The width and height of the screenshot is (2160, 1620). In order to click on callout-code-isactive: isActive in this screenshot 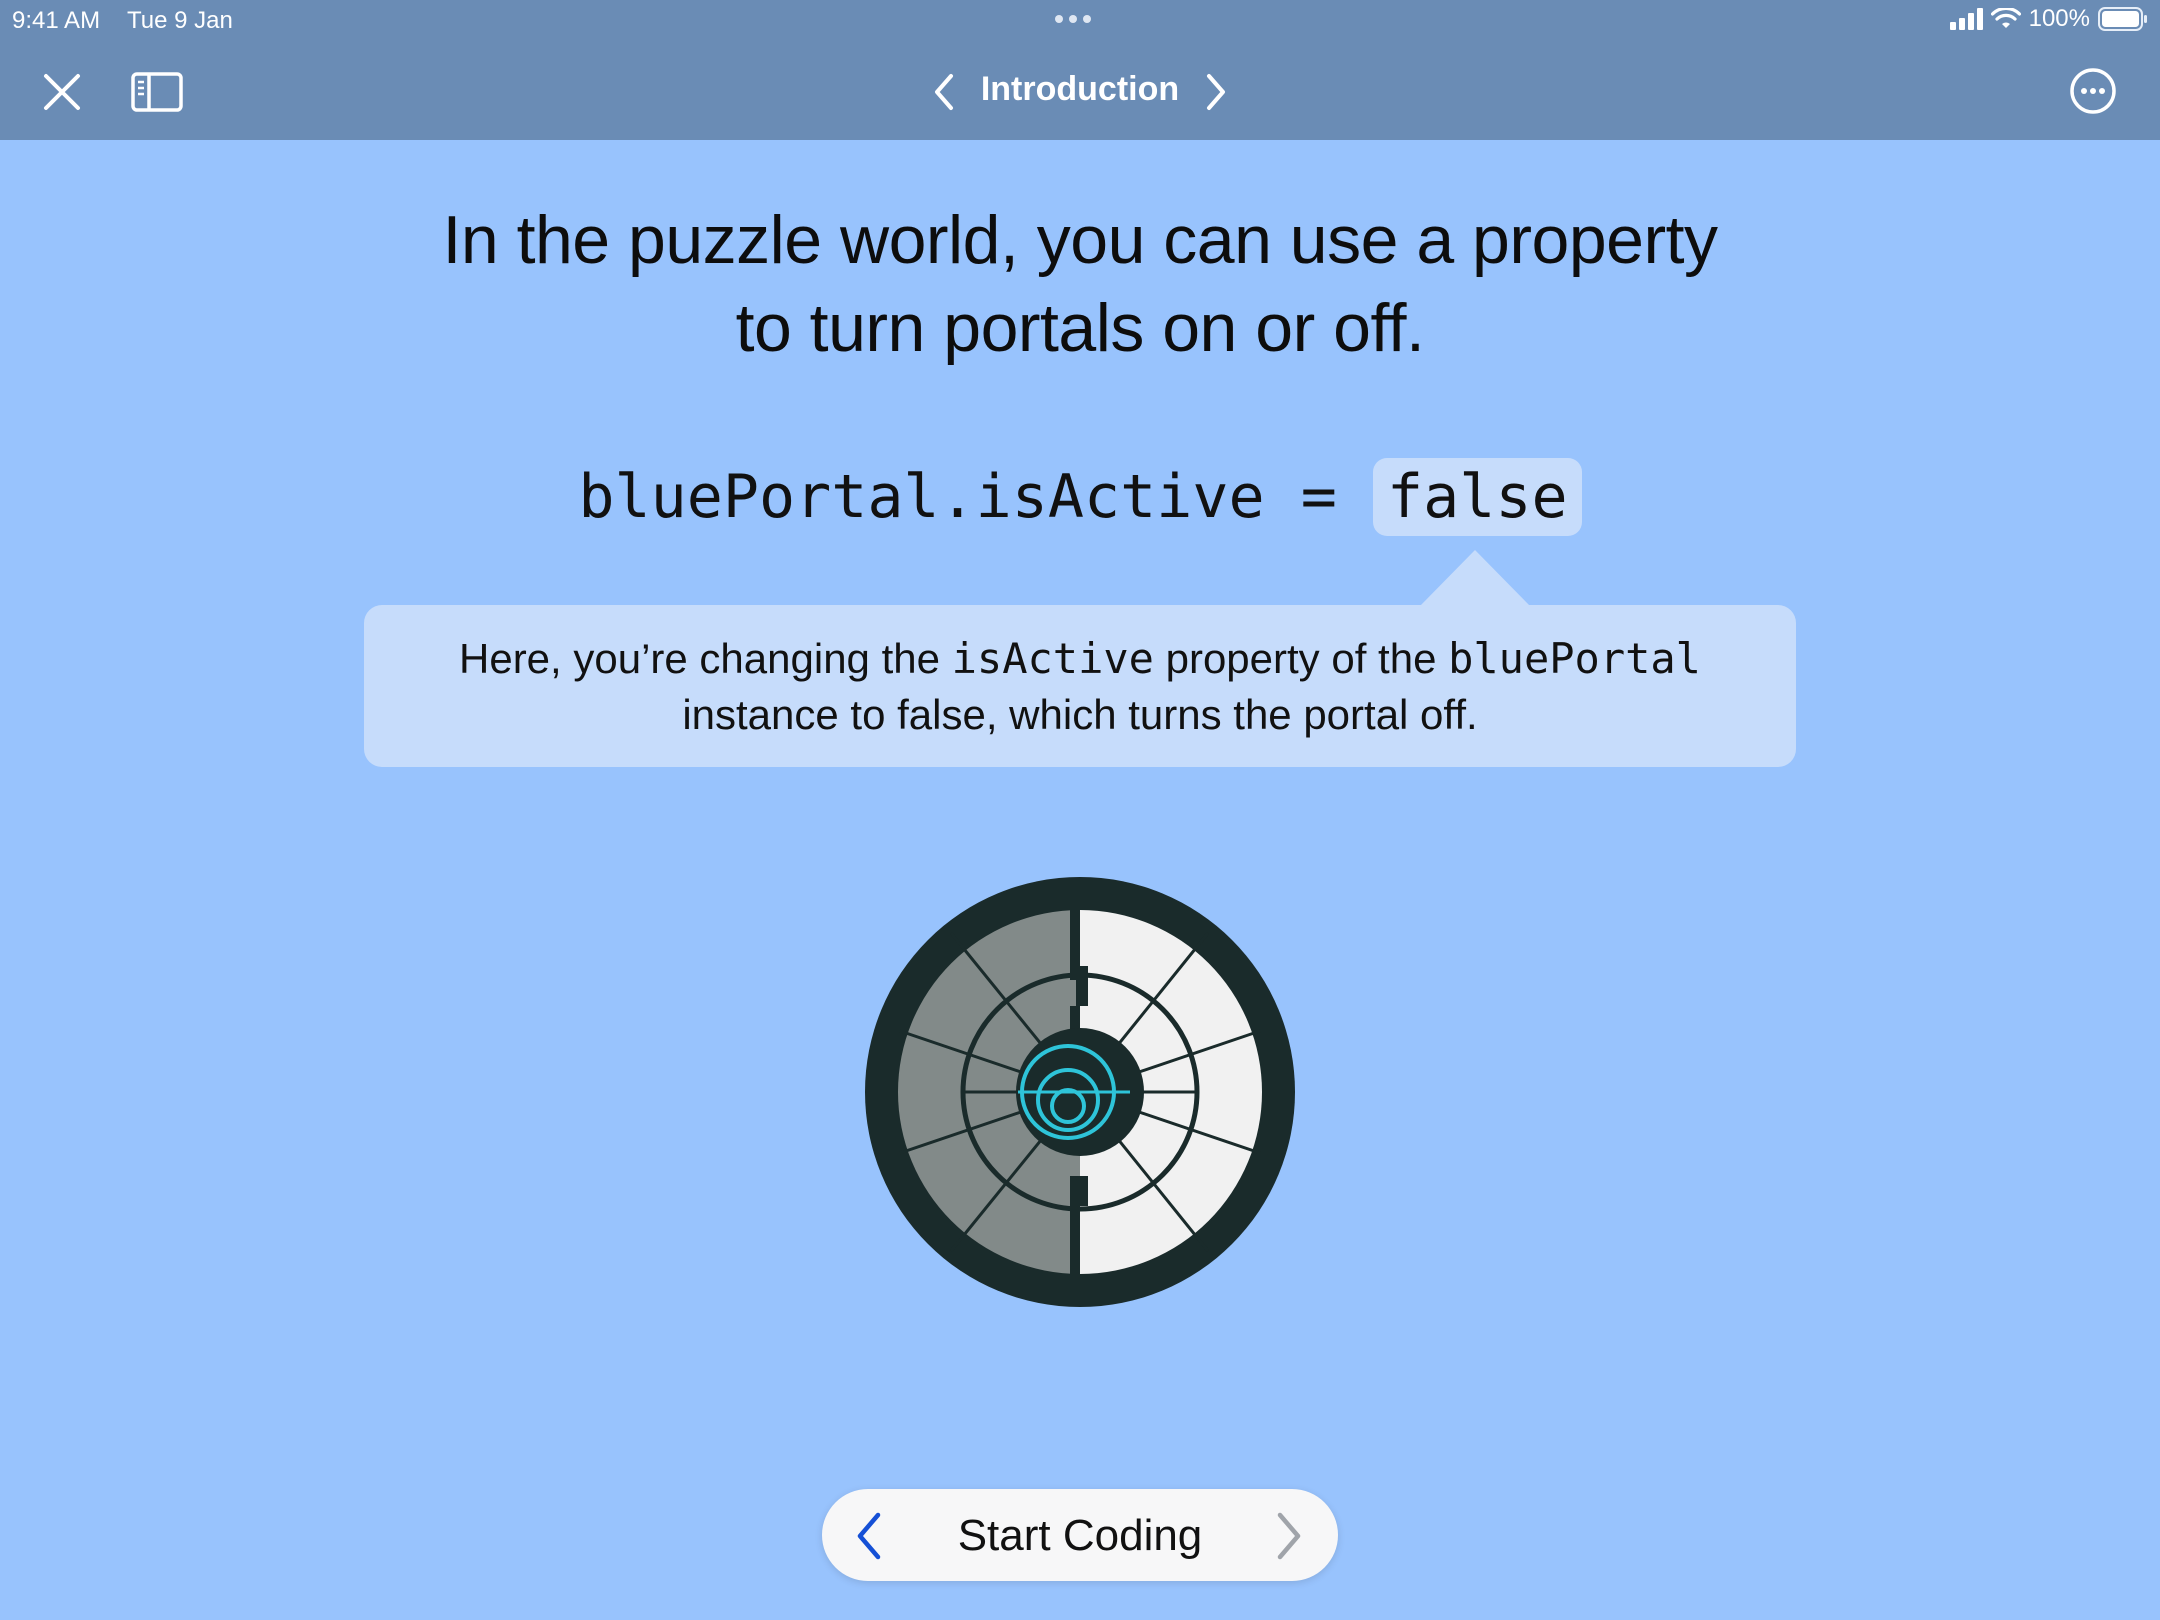, I will do `click(1052, 658)`.